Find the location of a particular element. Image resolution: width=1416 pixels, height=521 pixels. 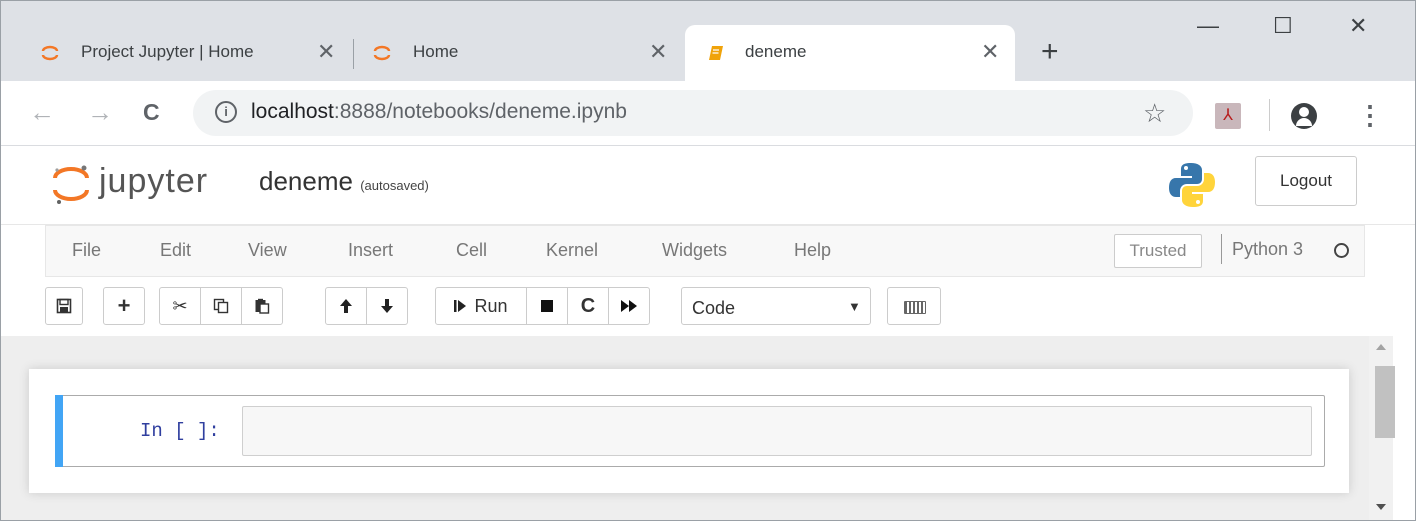

logout-button: Logout is located at coordinates (1306, 181).